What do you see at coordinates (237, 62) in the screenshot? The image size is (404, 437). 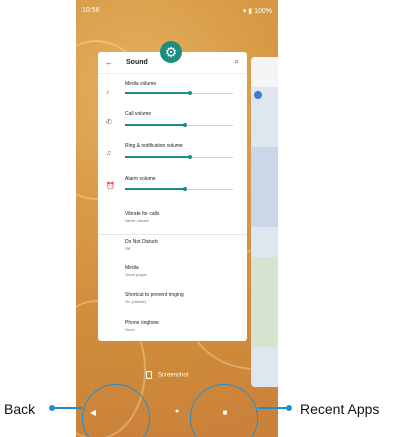 I see `search-icon: ⌕` at bounding box center [237, 62].